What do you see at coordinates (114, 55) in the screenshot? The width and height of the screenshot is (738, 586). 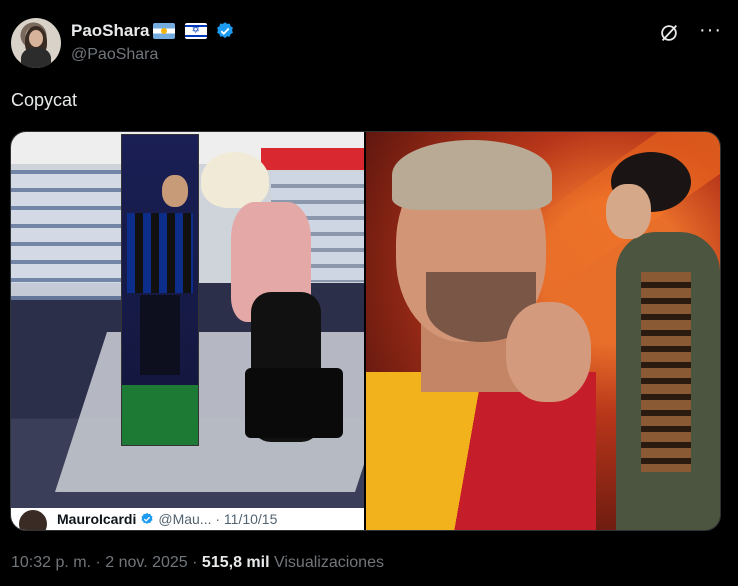 I see `author-handle: @PaoShara` at bounding box center [114, 55].